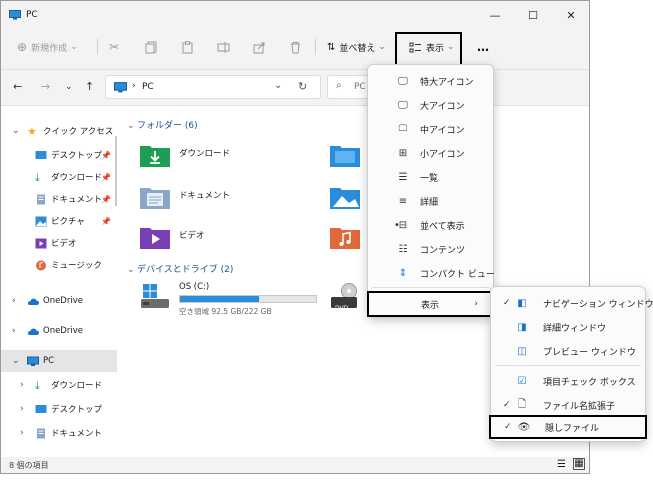 This screenshot has width=653, height=480. Describe the element at coordinates (579, 406) in the screenshot. I see `submenu-item-label: ファイル名拡張子` at that location.